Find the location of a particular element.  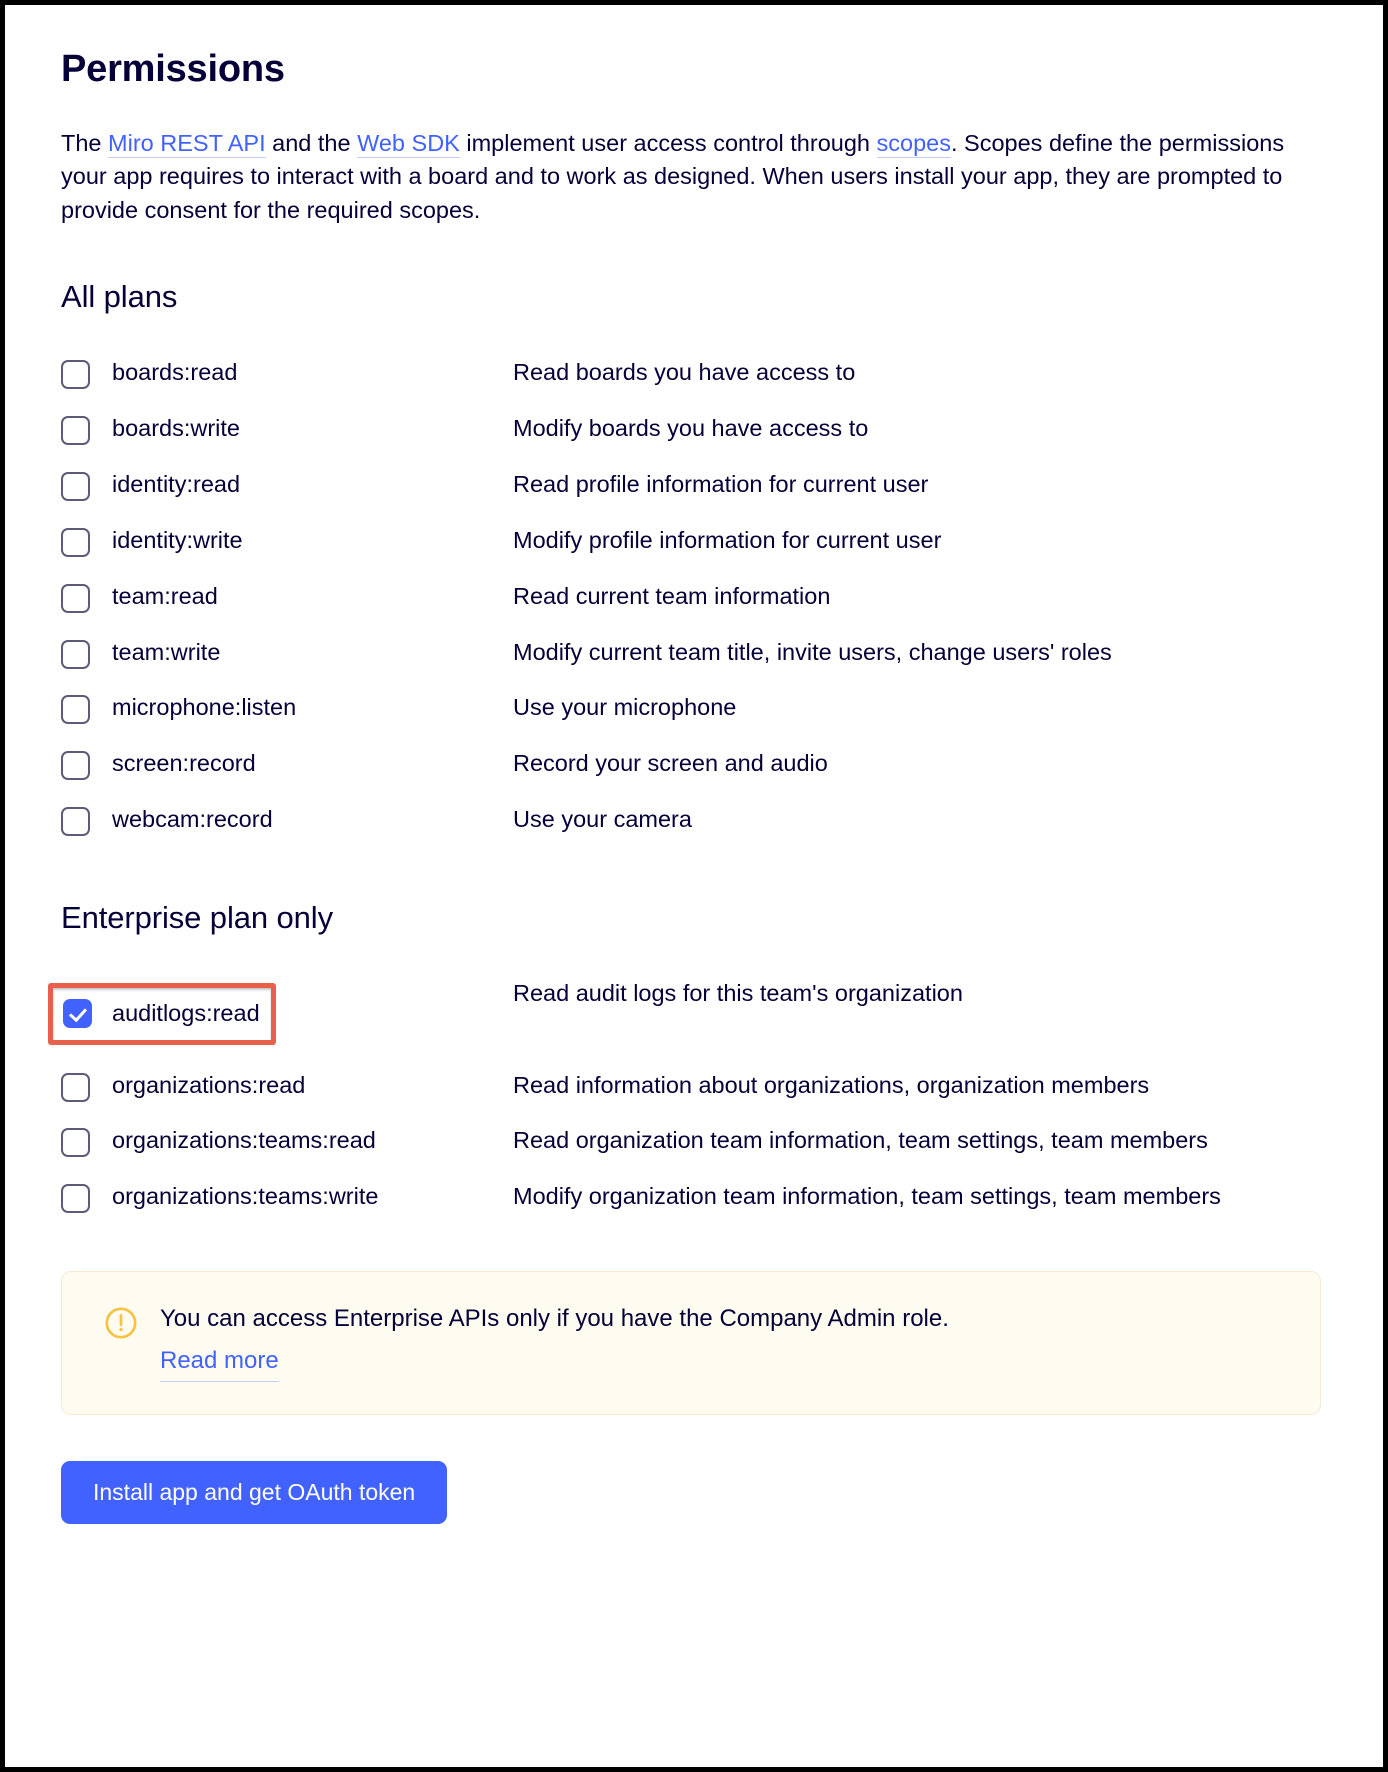

scope-description: Read current team information is located at coordinates (672, 595).